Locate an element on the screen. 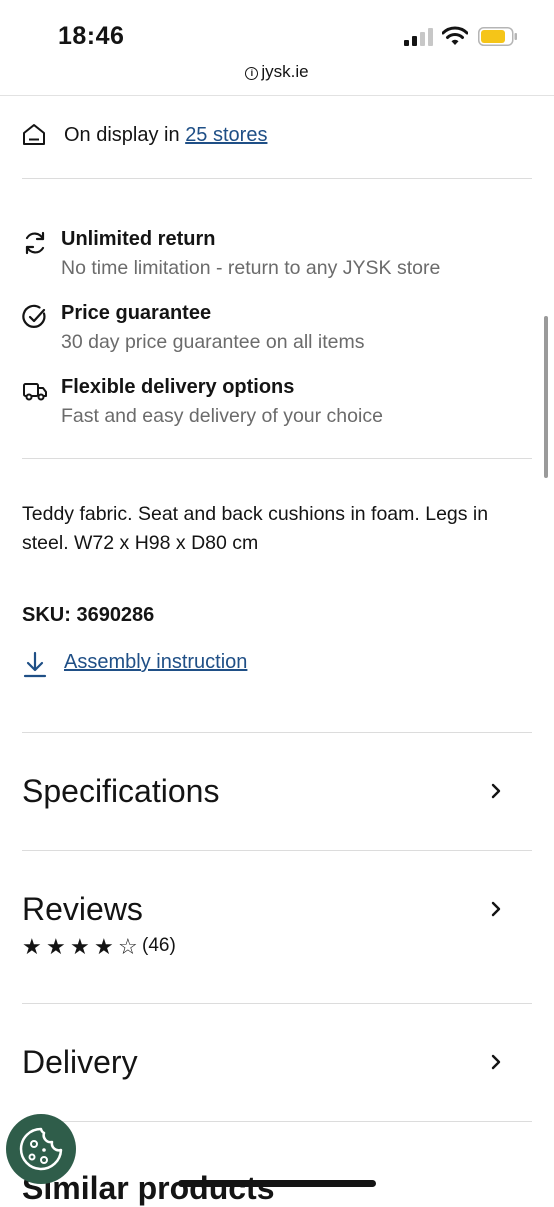 This screenshot has width=554, height=1207. download-icon is located at coordinates (35, 664).